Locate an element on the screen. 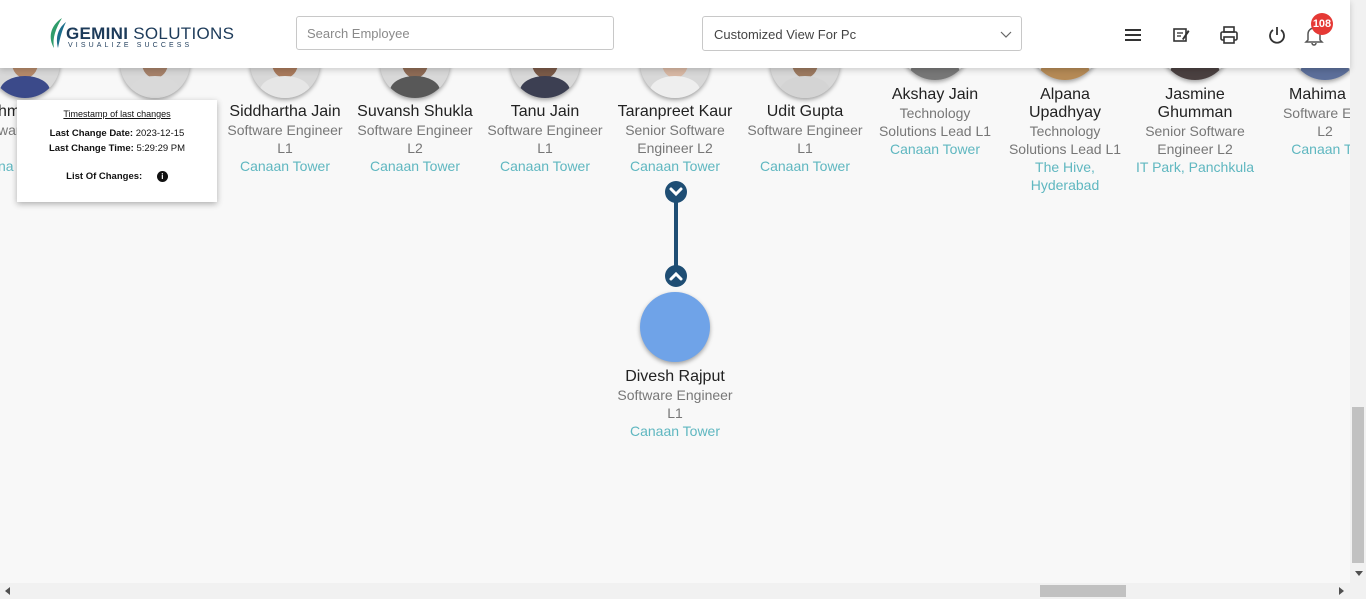 The image size is (1366, 599). collapse-toggle-button is located at coordinates (676, 192).